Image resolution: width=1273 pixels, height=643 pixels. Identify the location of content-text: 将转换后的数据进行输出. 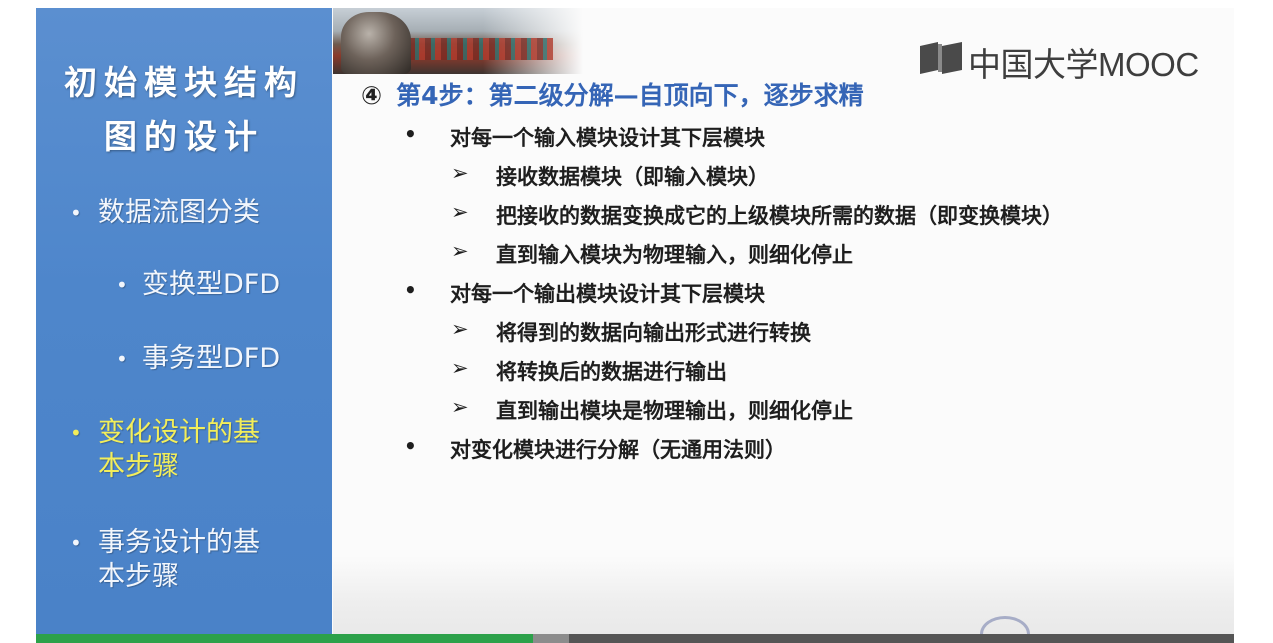
(611, 372).